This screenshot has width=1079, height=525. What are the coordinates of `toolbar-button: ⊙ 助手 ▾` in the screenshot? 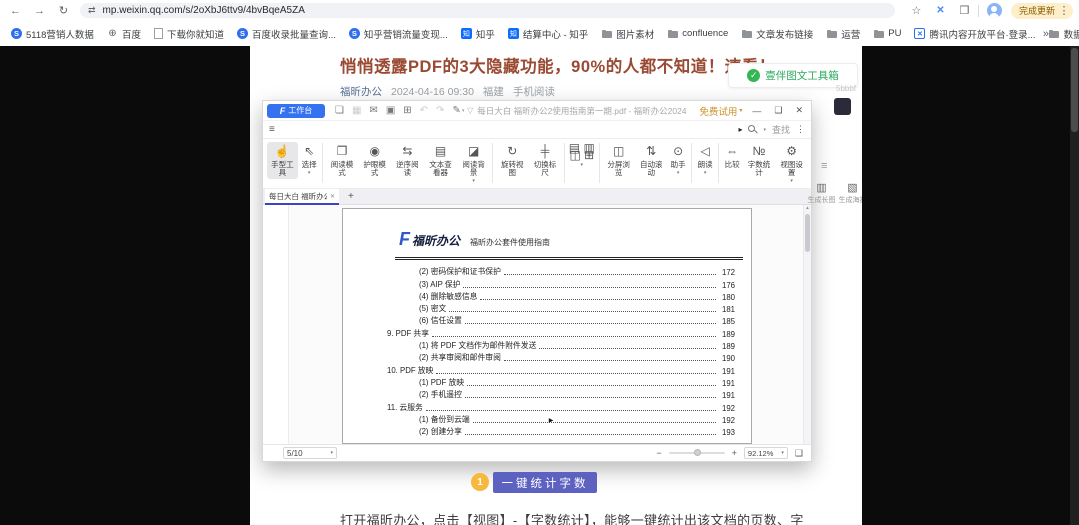 It's located at (678, 160).